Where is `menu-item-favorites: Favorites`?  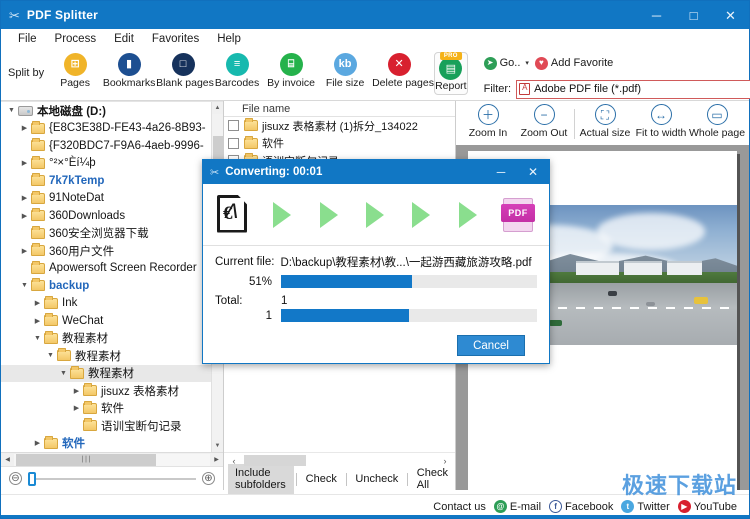
menu-item-favorites: Favorites is located at coordinates (175, 39).